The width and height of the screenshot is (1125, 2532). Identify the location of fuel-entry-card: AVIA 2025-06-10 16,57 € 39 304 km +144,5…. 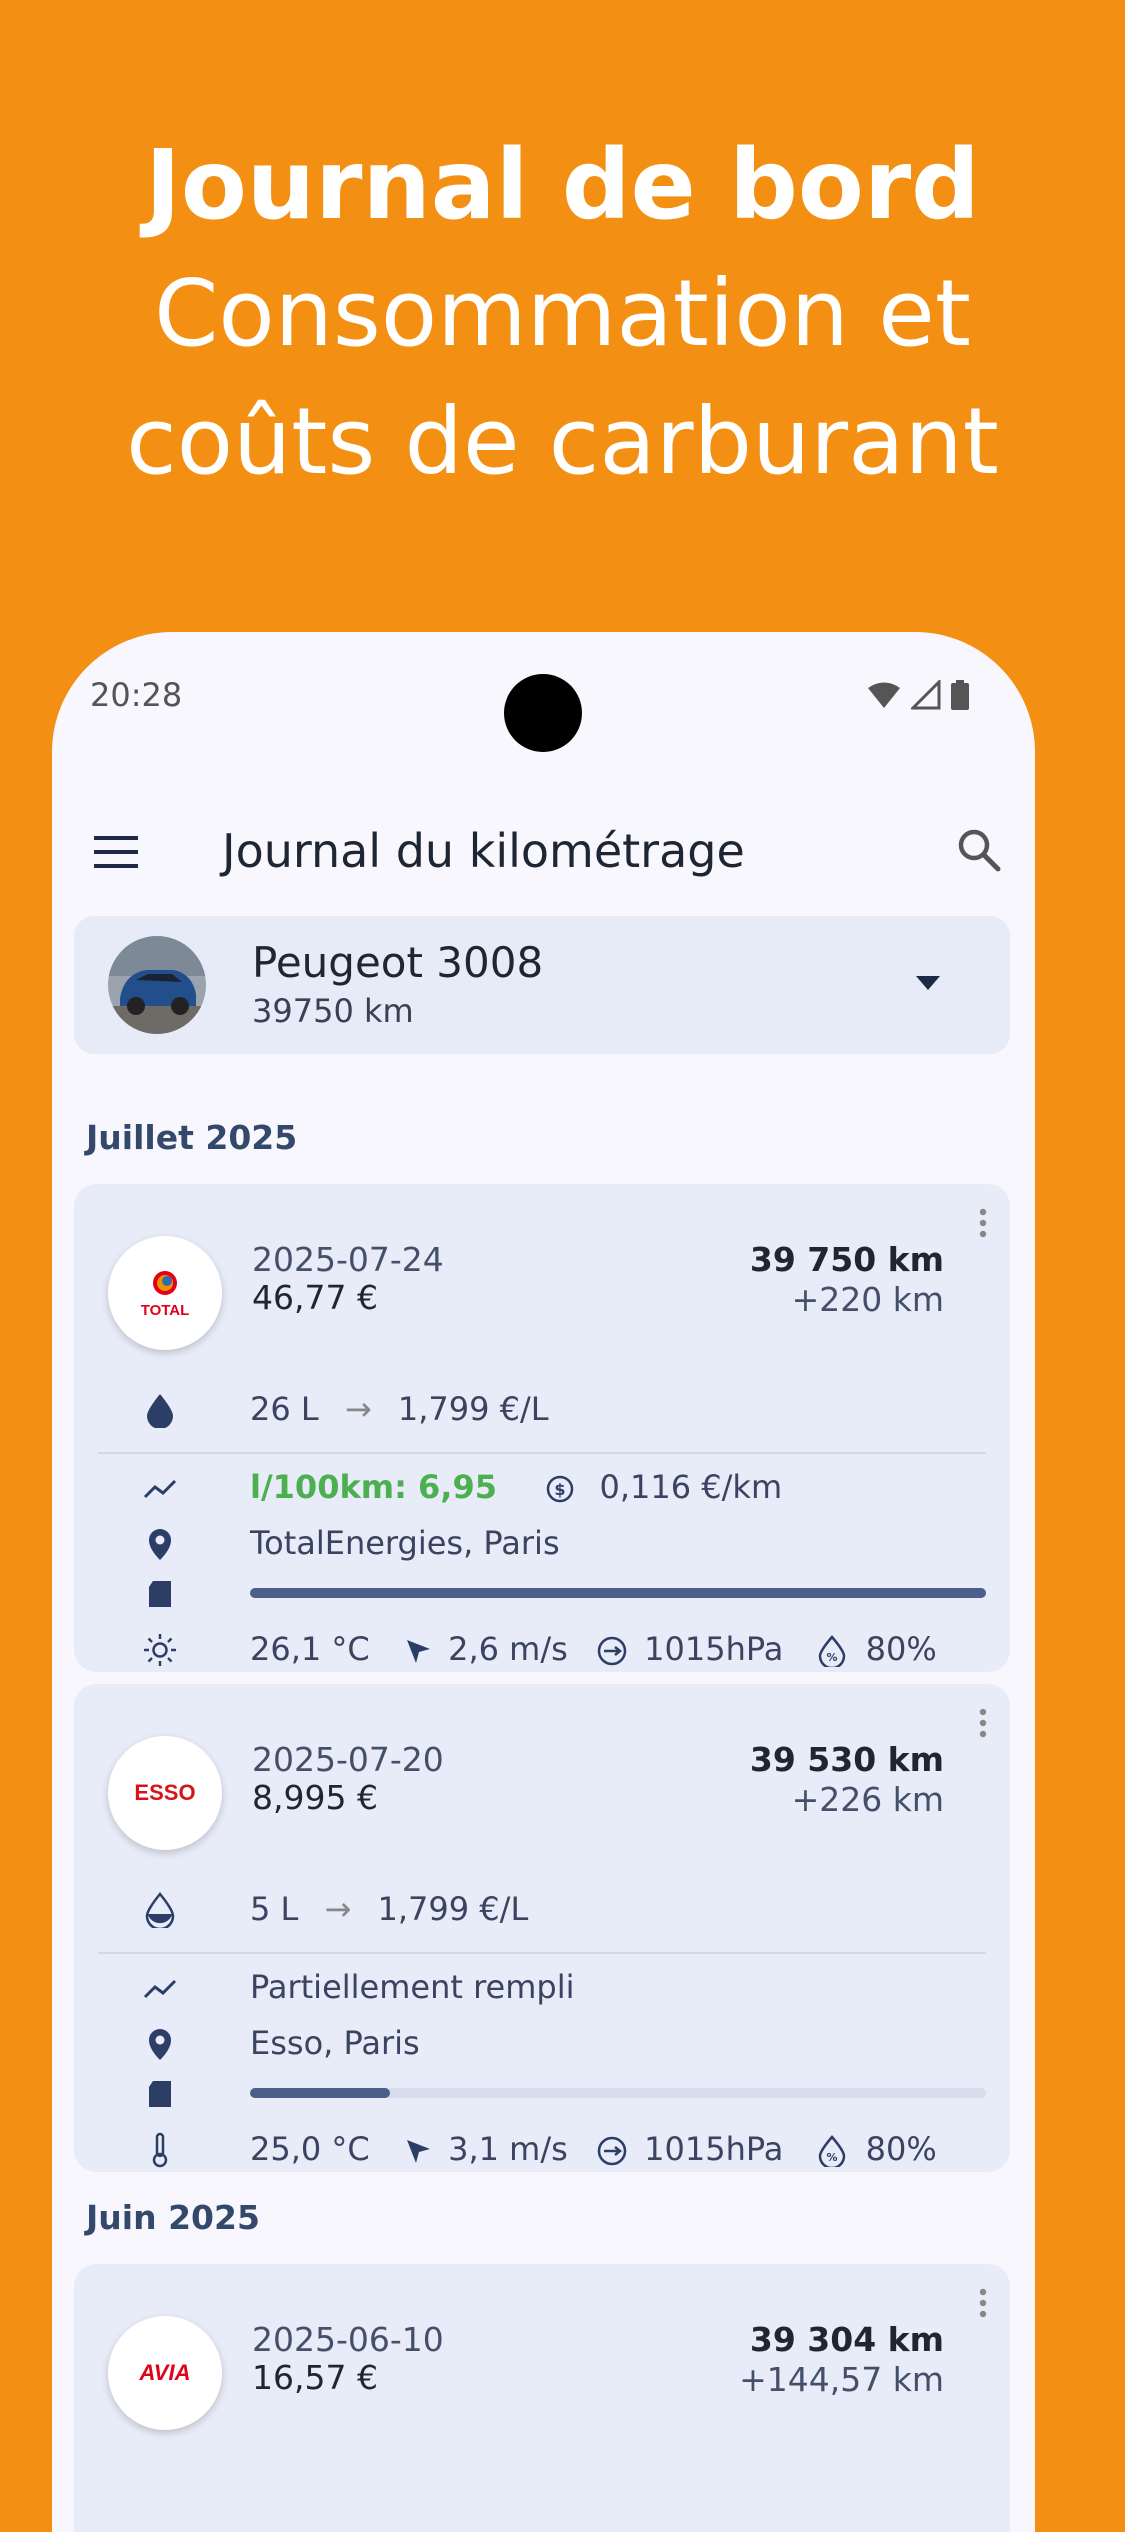
(542, 2398).